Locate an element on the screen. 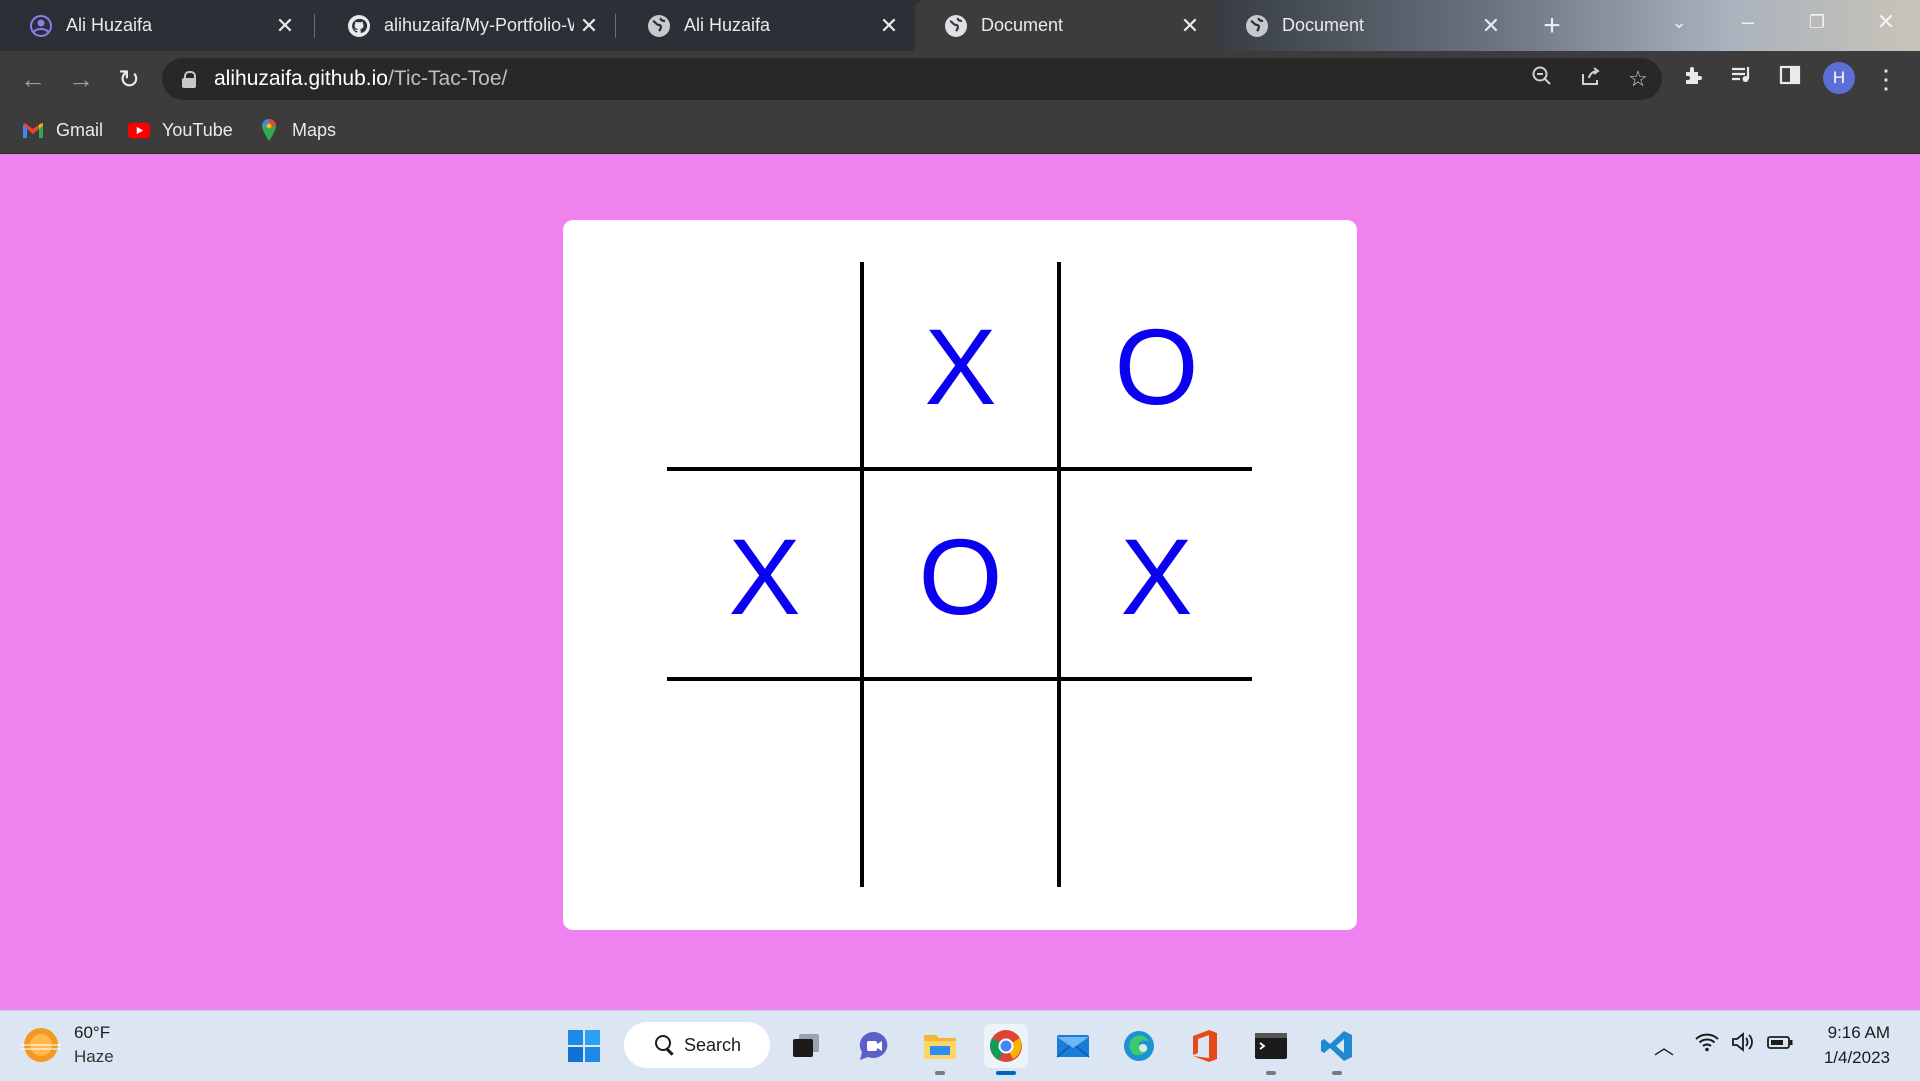  terminal-button is located at coordinates (1271, 1049).